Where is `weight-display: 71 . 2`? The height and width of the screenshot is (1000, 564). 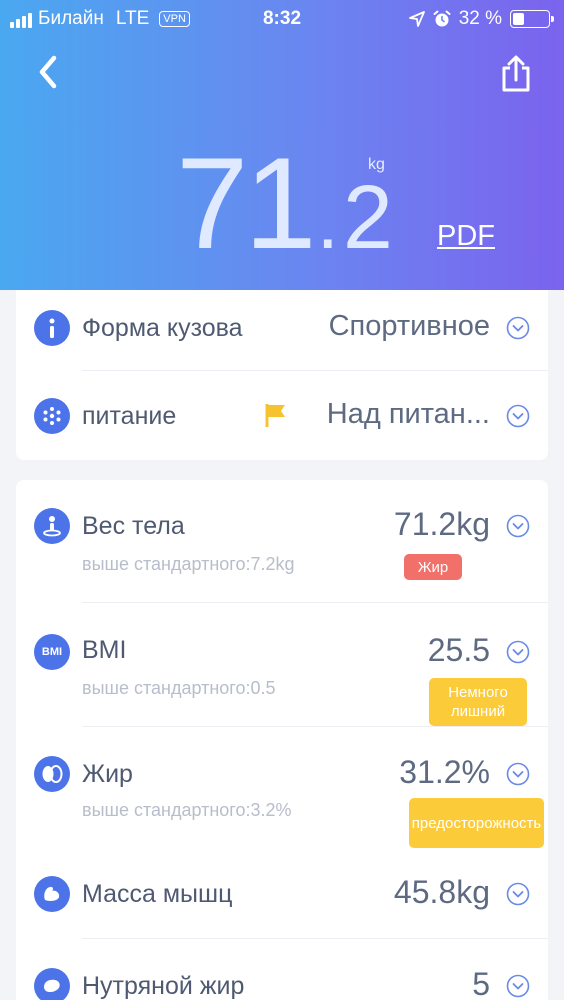 weight-display: 71 . 2 is located at coordinates (284, 203).